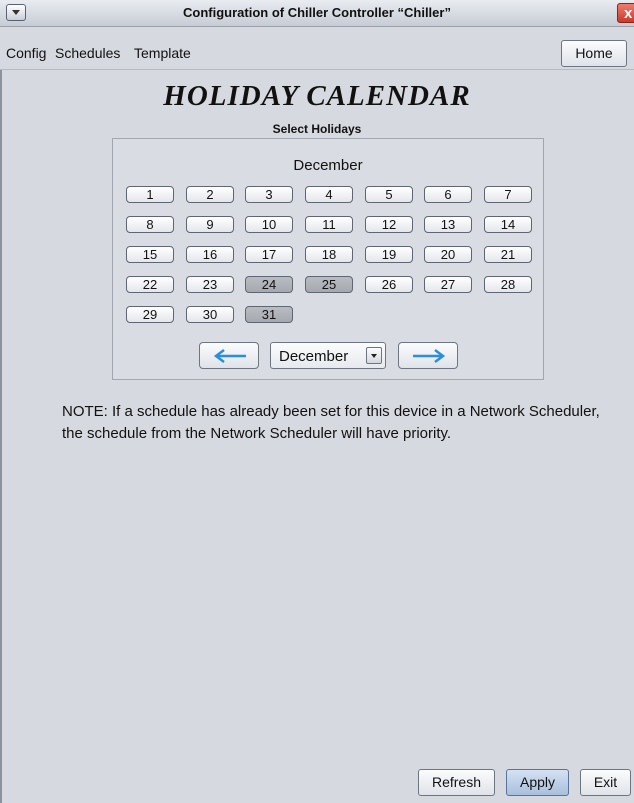 Image resolution: width=634 pixels, height=803 pixels. Describe the element at coordinates (317, 96) in the screenshot. I see `page-title: HOLIDAY CALENDAR` at that location.